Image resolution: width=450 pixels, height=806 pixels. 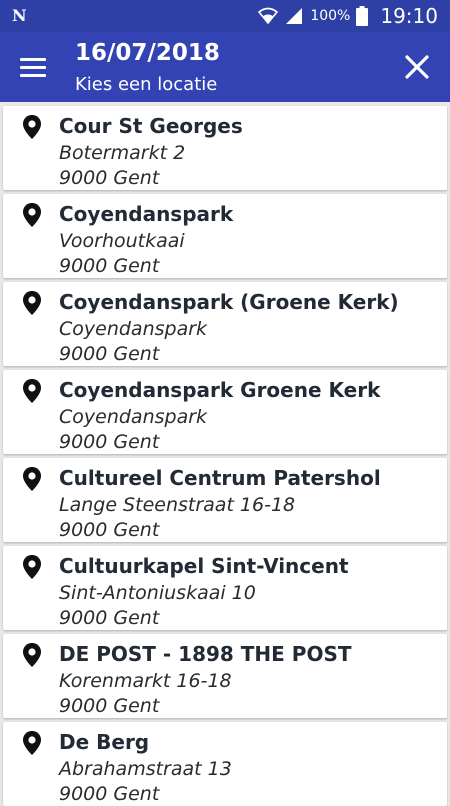 What do you see at coordinates (225, 236) in the screenshot?
I see `list-item: Coyendanspark Voorhoutkaai 9000 Gent` at bounding box center [225, 236].